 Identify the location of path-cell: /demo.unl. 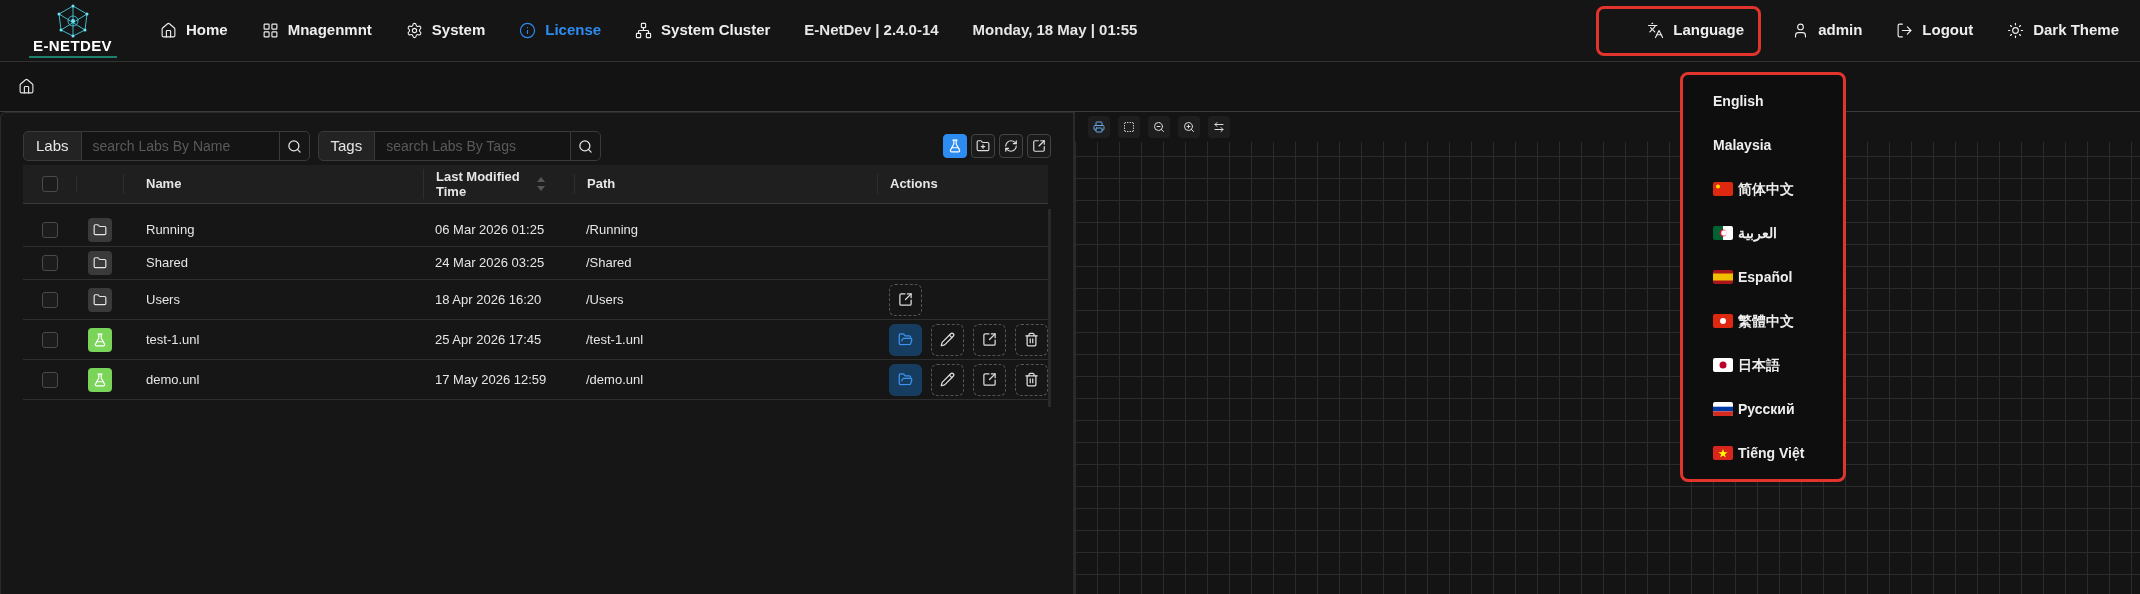
(615, 379).